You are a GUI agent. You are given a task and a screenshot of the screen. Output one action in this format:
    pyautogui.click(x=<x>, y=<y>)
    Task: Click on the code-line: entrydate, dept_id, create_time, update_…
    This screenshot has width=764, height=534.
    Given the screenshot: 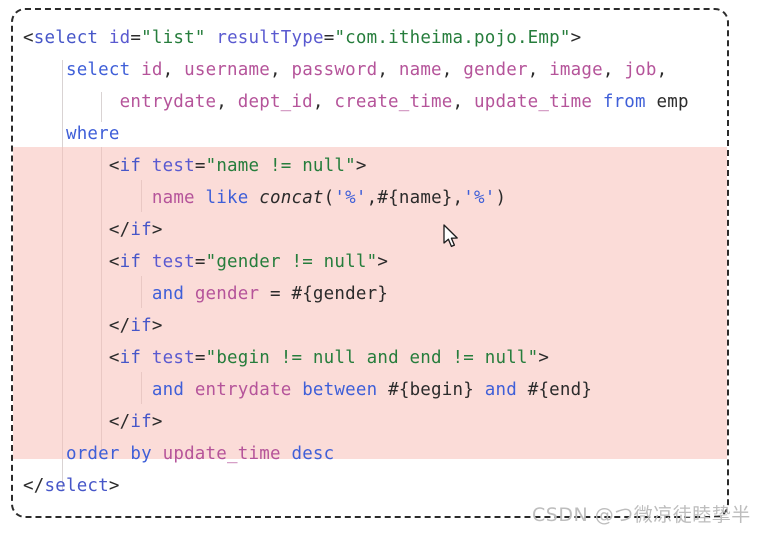 What is the action you would take?
    pyautogui.click(x=370, y=102)
    